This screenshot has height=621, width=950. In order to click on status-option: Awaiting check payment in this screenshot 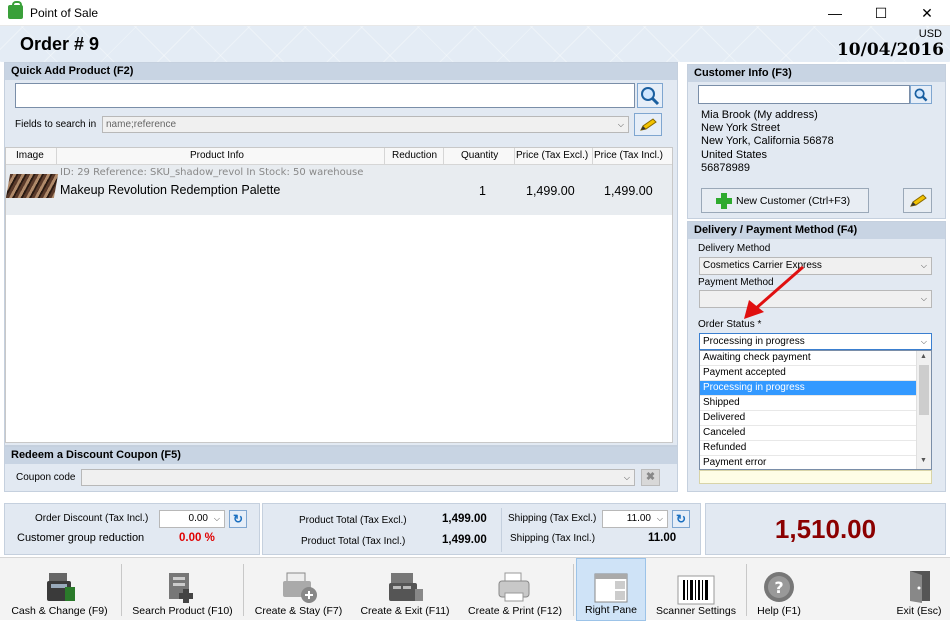, I will do `click(808, 358)`.